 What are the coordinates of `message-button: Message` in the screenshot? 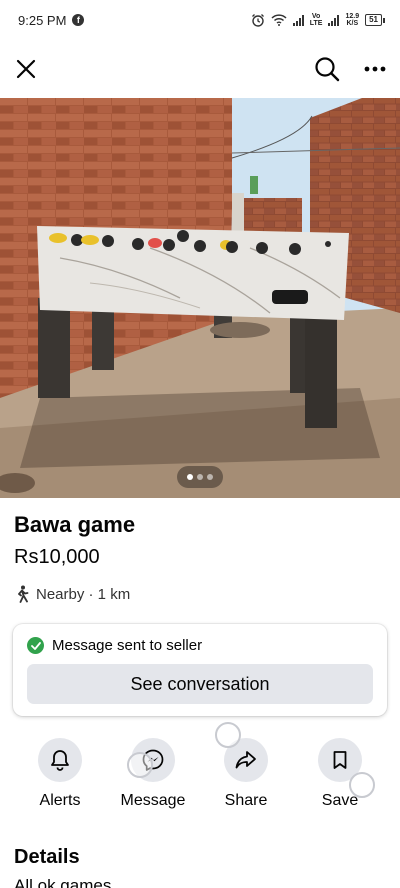 It's located at (153, 774).